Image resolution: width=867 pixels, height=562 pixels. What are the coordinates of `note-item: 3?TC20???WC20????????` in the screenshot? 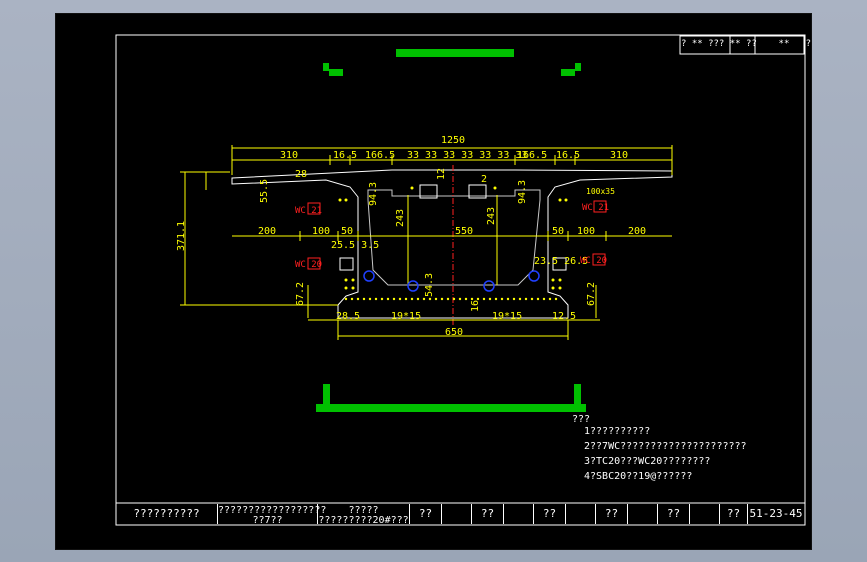 It's located at (647, 461).